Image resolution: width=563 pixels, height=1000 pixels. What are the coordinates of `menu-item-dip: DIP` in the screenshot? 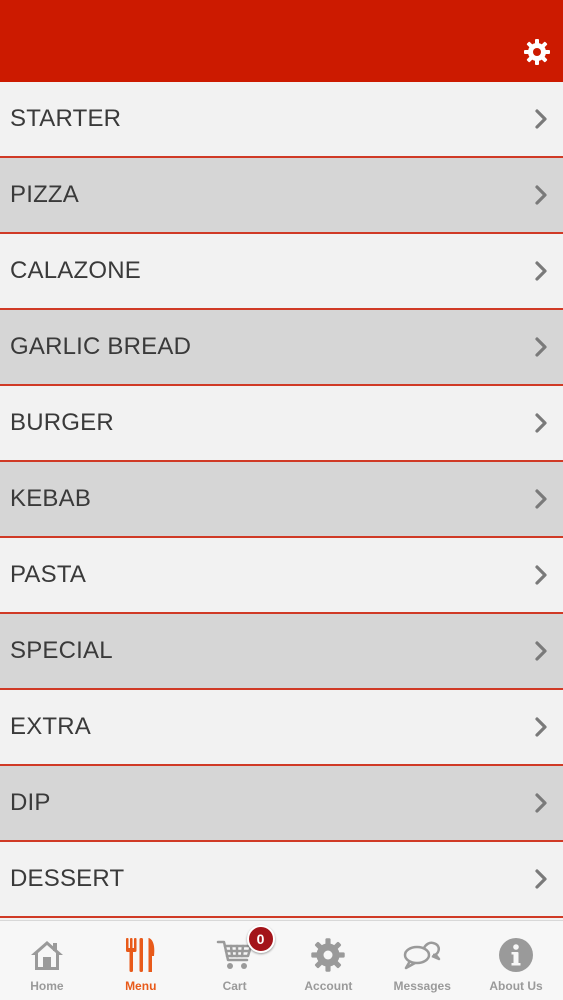 It's located at (281, 804).